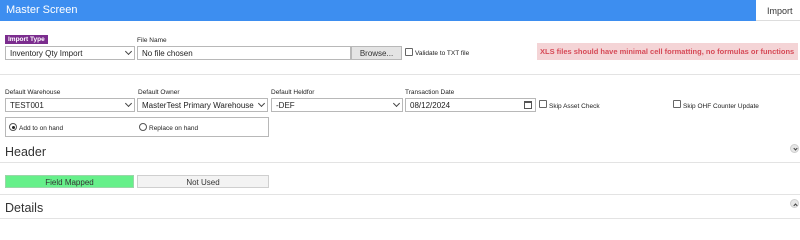  What do you see at coordinates (378, 10) in the screenshot?
I see `title-bar: Master Screen` at bounding box center [378, 10].